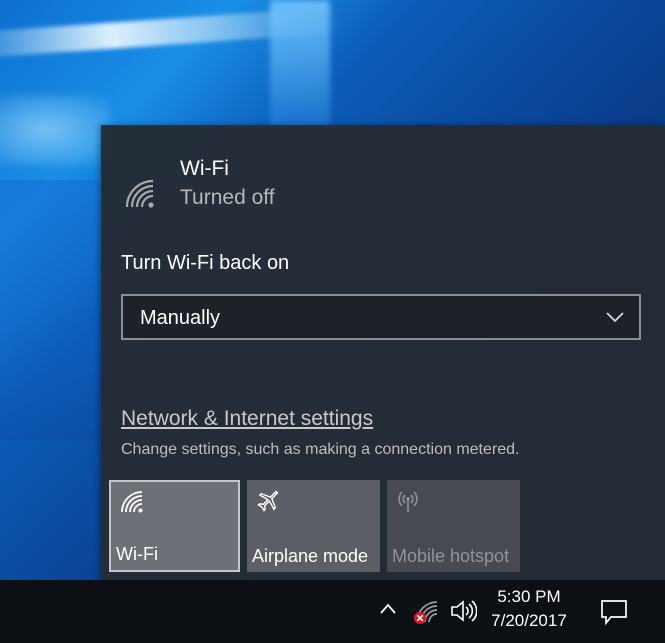 The image size is (665, 643). Describe the element at coordinates (55, 130) in the screenshot. I see `wallpaper-light-glow` at that location.